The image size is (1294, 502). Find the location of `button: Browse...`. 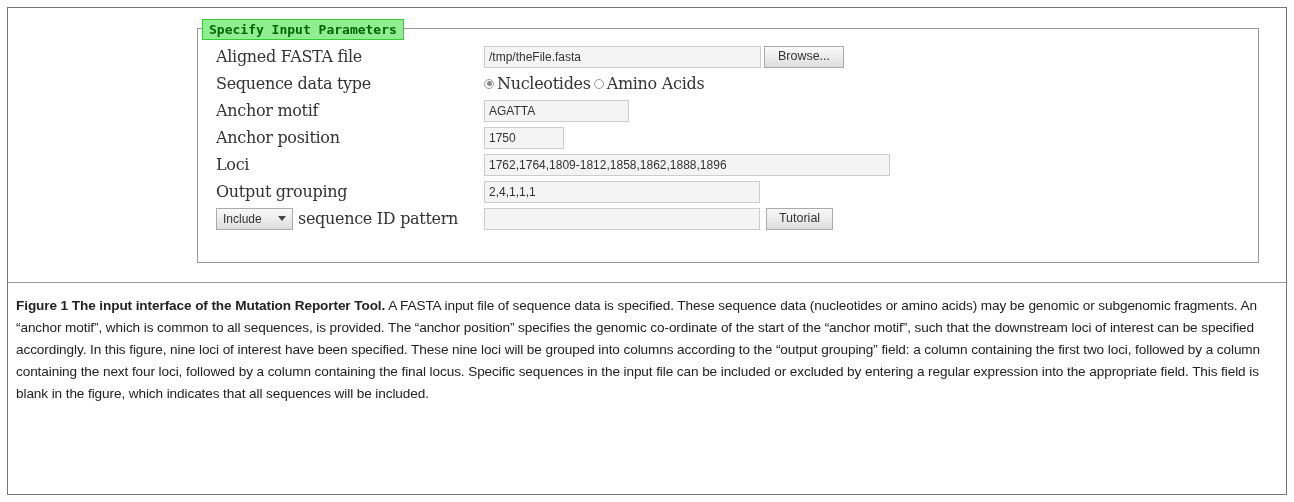

button: Browse... is located at coordinates (804, 56).